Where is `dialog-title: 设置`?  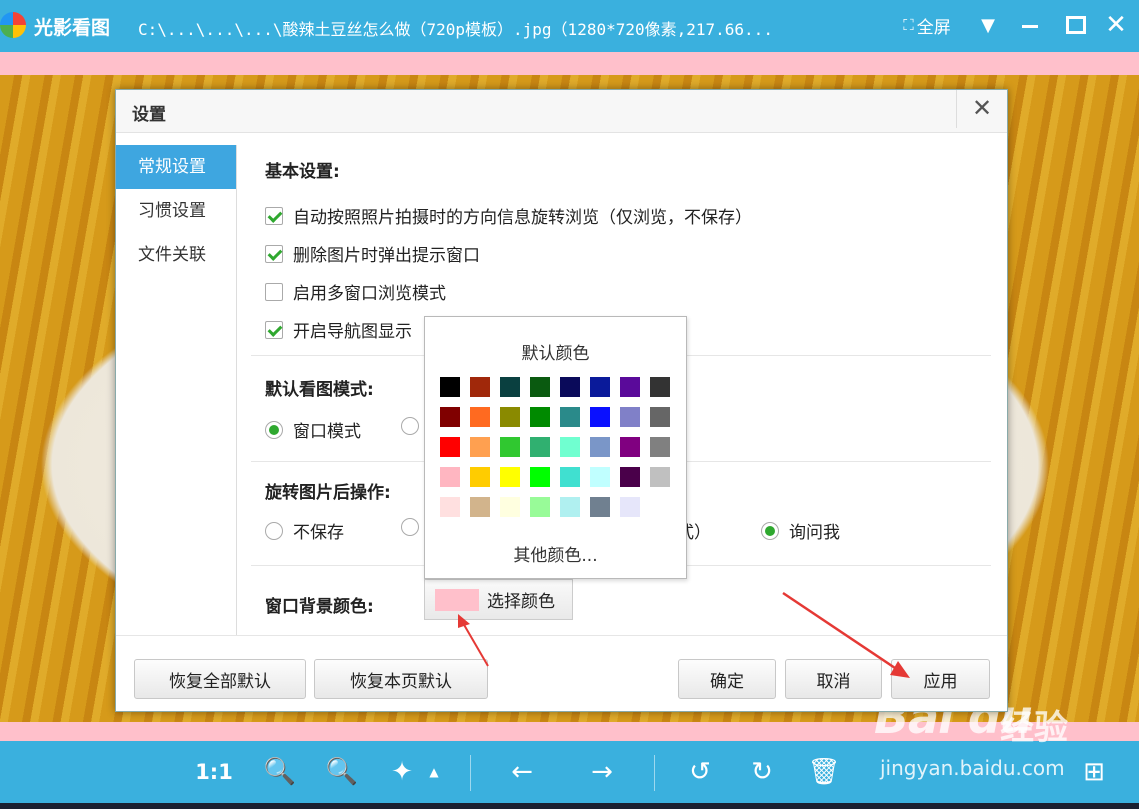 dialog-title: 设置 is located at coordinates (149, 115).